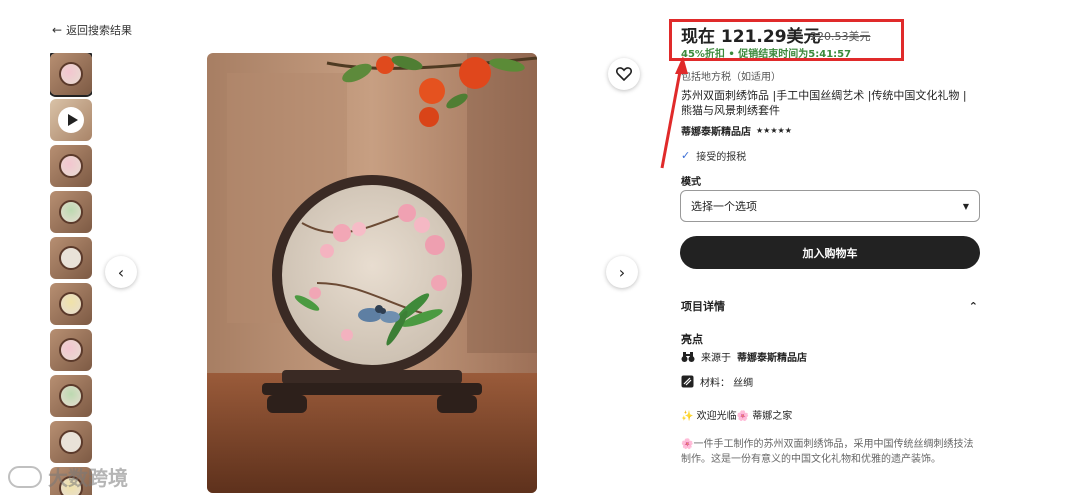 The image size is (1080, 495). What do you see at coordinates (716, 130) in the screenshot?
I see `shop-name-link: 蒂娜泰斯精品店` at bounding box center [716, 130].